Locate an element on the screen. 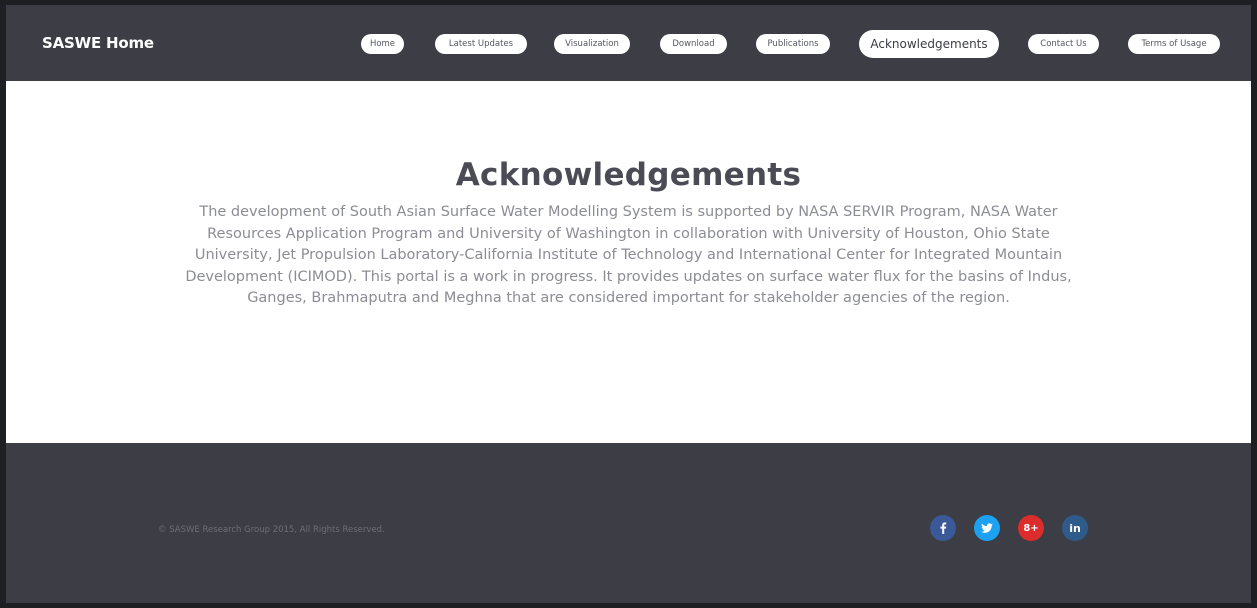 Image resolution: width=1257 pixels, height=608 pixels. twitter-glyph is located at coordinates (987, 528).